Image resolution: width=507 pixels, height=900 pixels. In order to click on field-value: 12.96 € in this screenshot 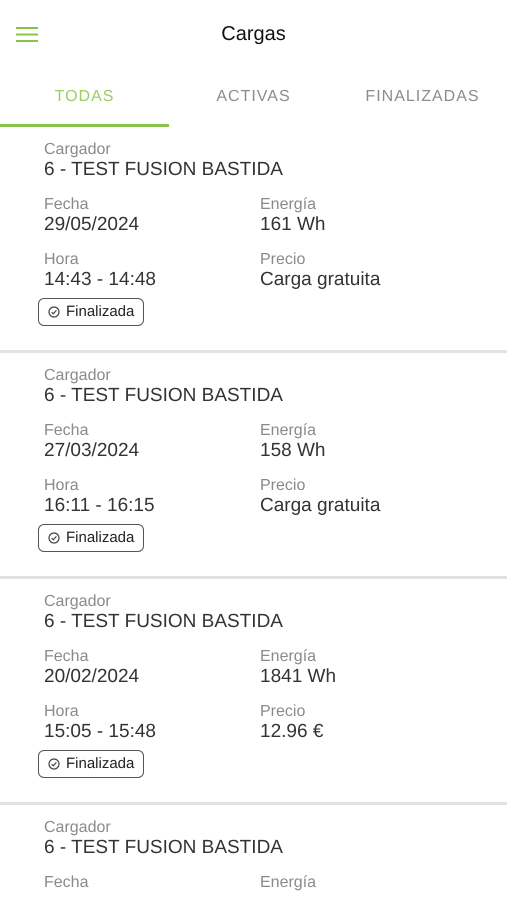, I will do `click(292, 732)`.